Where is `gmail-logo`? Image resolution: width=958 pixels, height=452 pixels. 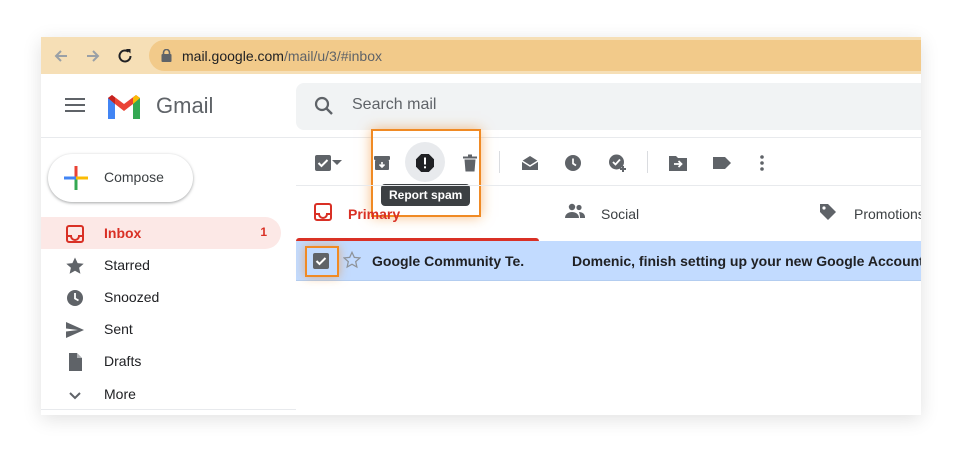
gmail-logo is located at coordinates (124, 106).